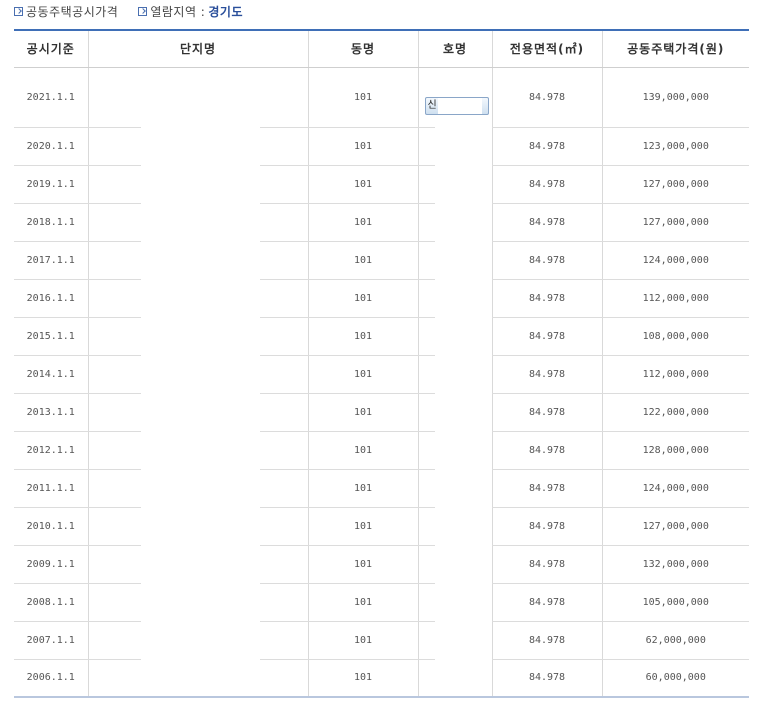  I want to click on table-row: 2019.1.1 101 84.978 127,000,000, so click(381, 184).